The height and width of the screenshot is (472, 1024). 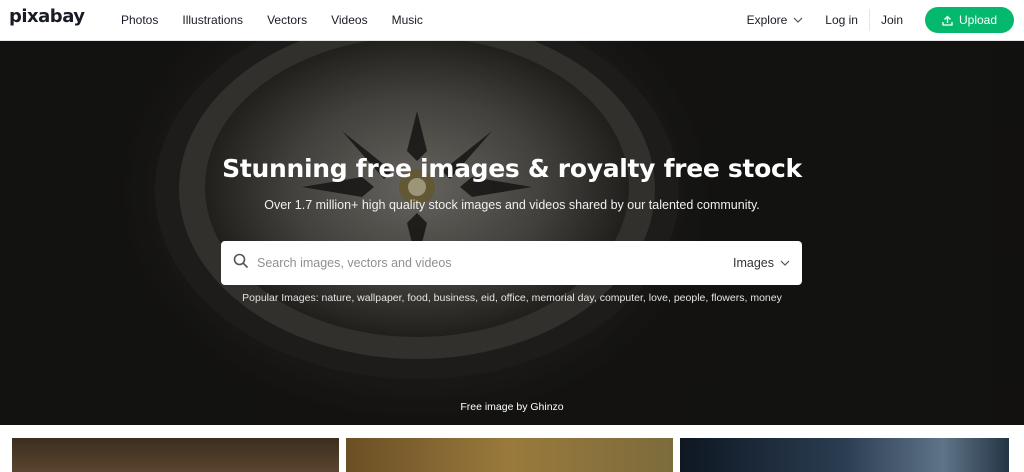 I want to click on popular-tag: love, so click(x=658, y=298).